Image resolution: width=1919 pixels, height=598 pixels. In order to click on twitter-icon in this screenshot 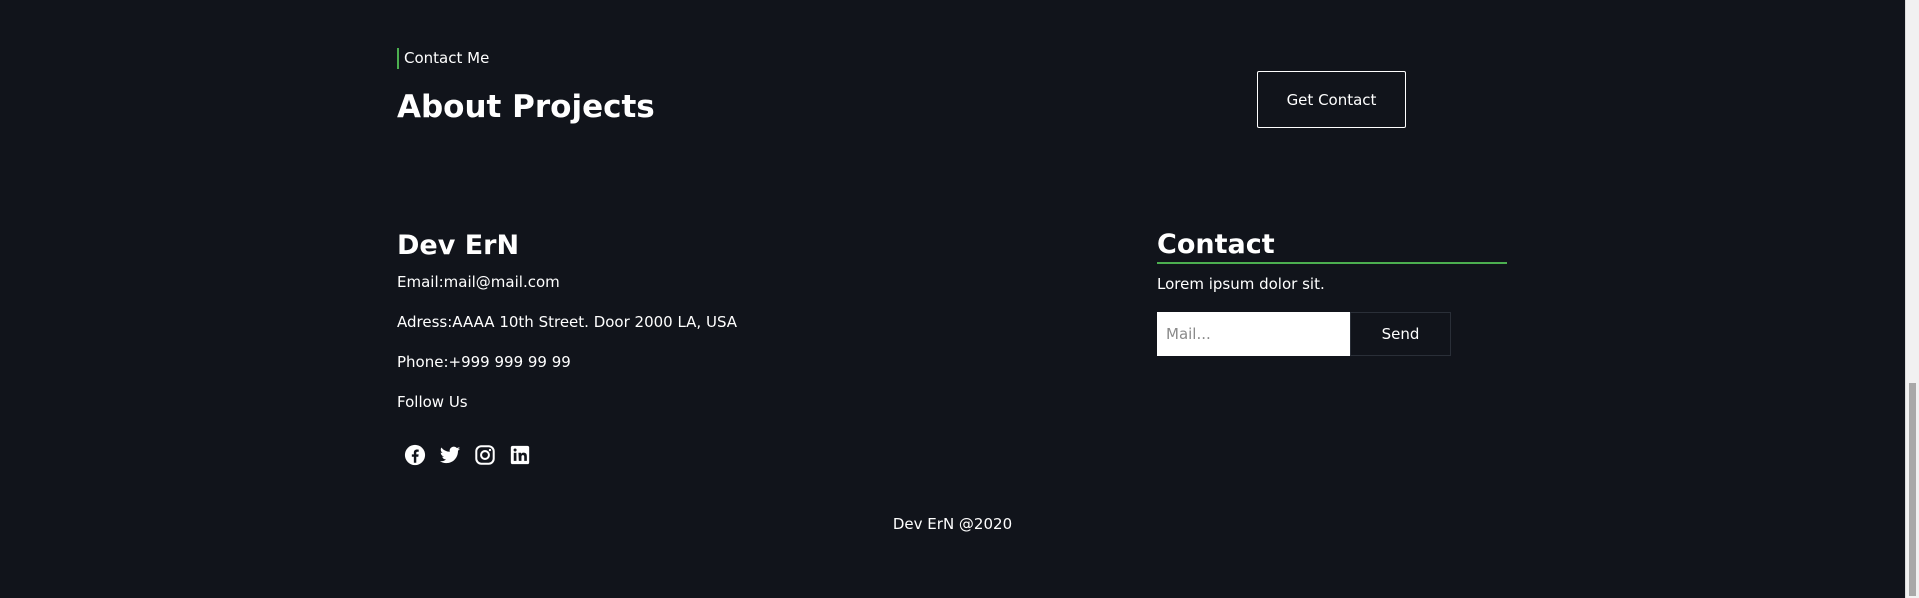, I will do `click(450, 455)`.